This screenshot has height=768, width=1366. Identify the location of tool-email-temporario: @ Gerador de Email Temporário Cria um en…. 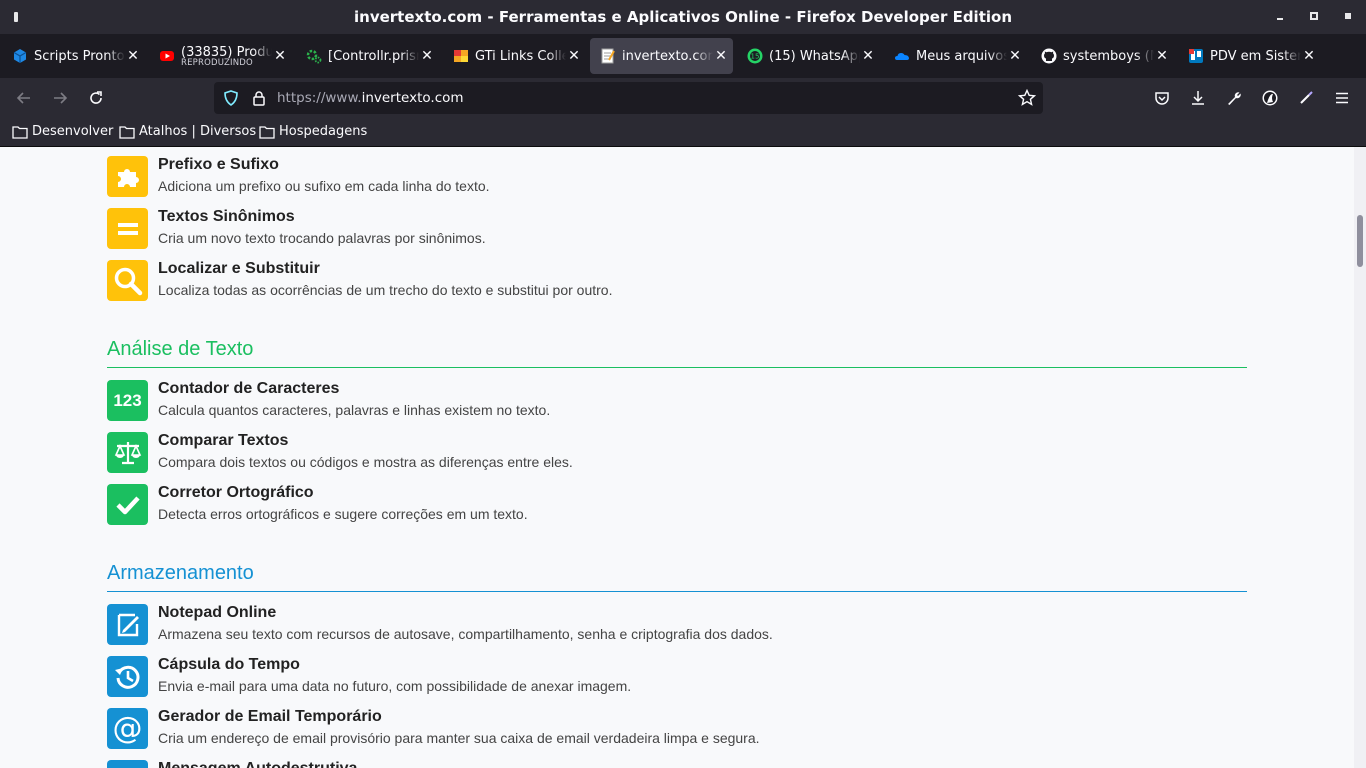
(677, 729).